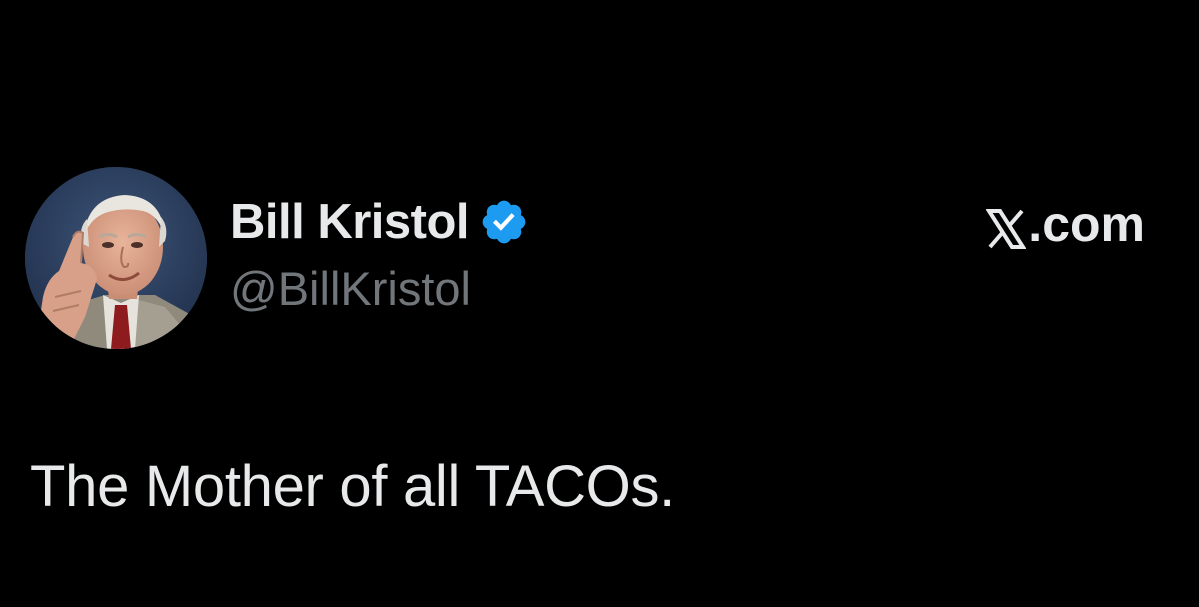 Image resolution: width=1199 pixels, height=607 pixels. I want to click on site-label: .com, so click(1065, 224).